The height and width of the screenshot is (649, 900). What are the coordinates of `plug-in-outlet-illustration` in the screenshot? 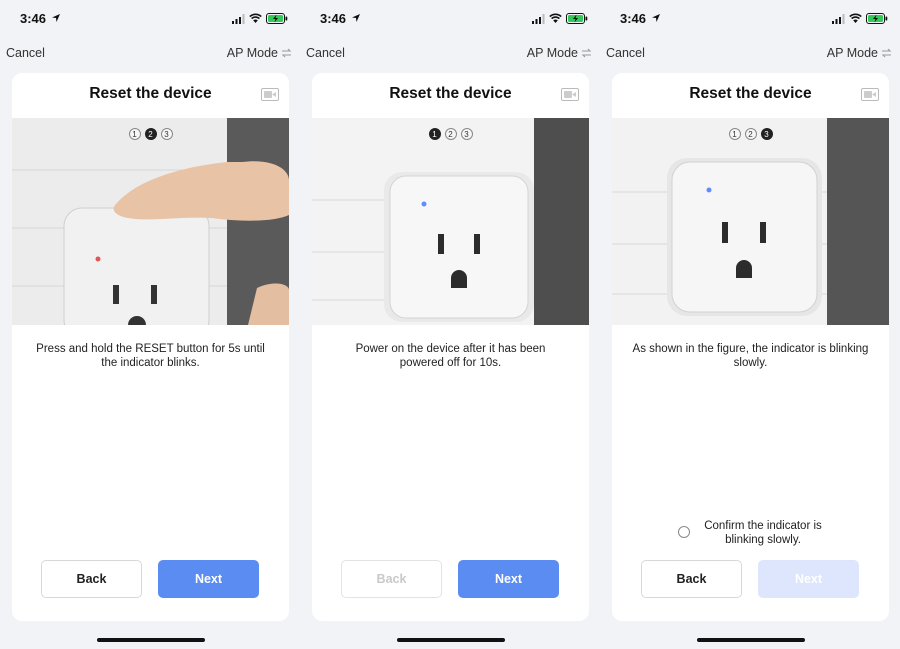 It's located at (450, 221).